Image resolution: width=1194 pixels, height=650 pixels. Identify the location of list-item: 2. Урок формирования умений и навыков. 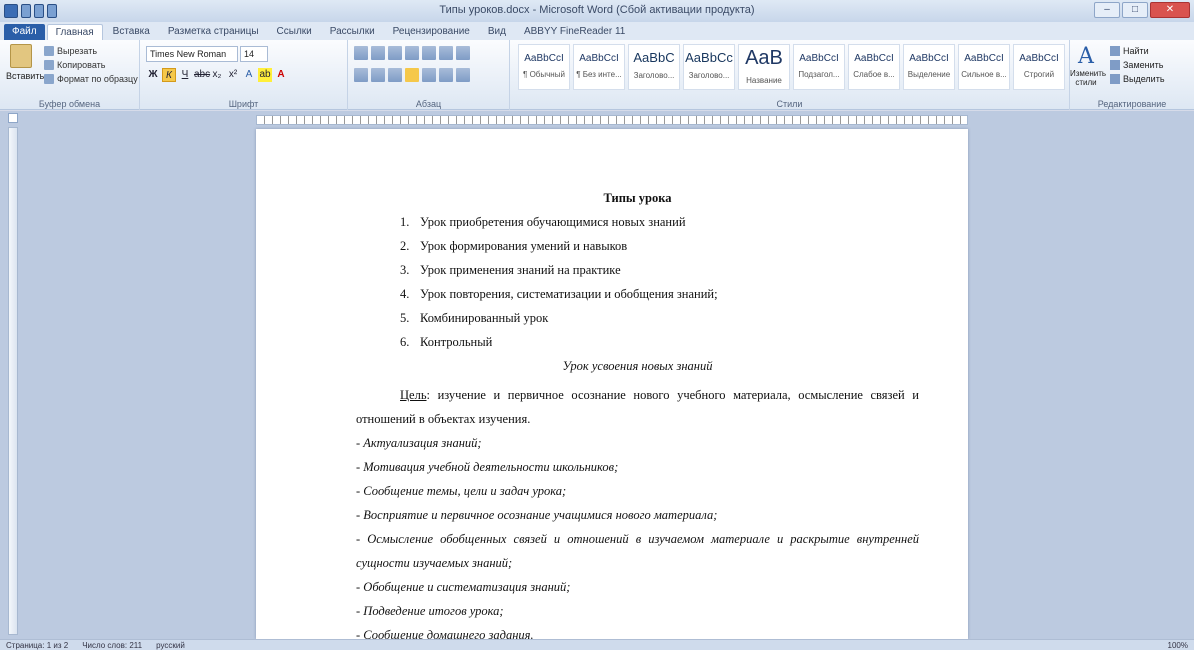
(637, 251).